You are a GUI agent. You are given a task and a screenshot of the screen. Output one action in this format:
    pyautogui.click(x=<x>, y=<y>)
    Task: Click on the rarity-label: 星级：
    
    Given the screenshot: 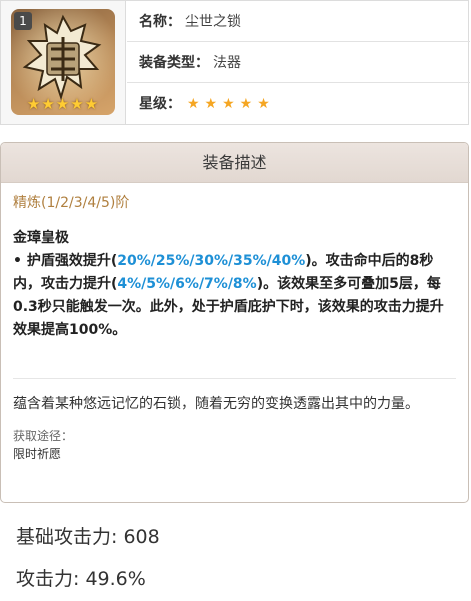 What is the action you would take?
    pyautogui.click(x=160, y=103)
    